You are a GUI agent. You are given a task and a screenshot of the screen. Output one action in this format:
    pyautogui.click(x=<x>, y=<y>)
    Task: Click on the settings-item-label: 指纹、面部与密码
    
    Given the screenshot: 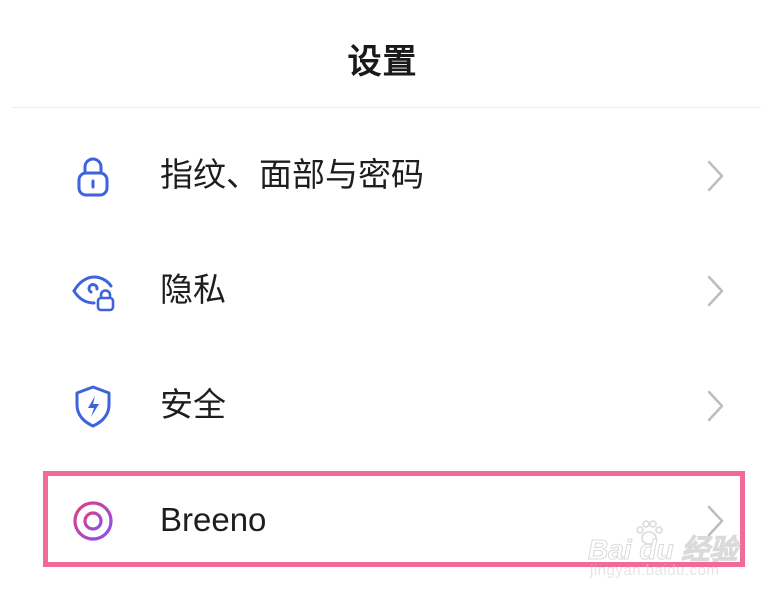 What is the action you would take?
    pyautogui.click(x=292, y=174)
    